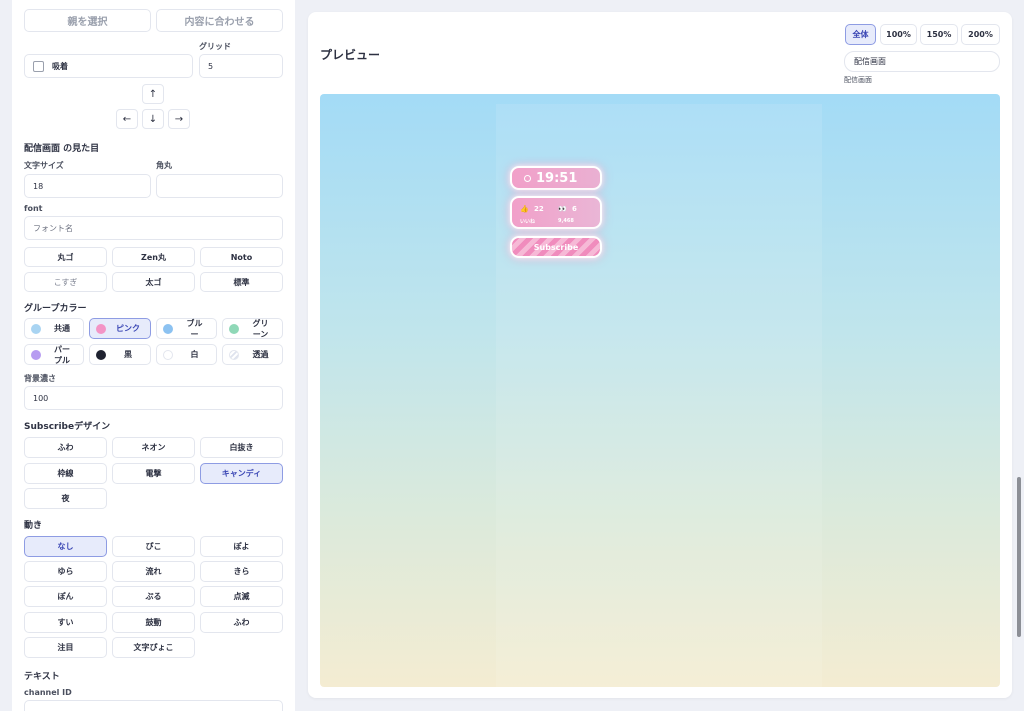 The image size is (1024, 711). What do you see at coordinates (527, 178) in the screenshot?
I see `clock-icon` at bounding box center [527, 178].